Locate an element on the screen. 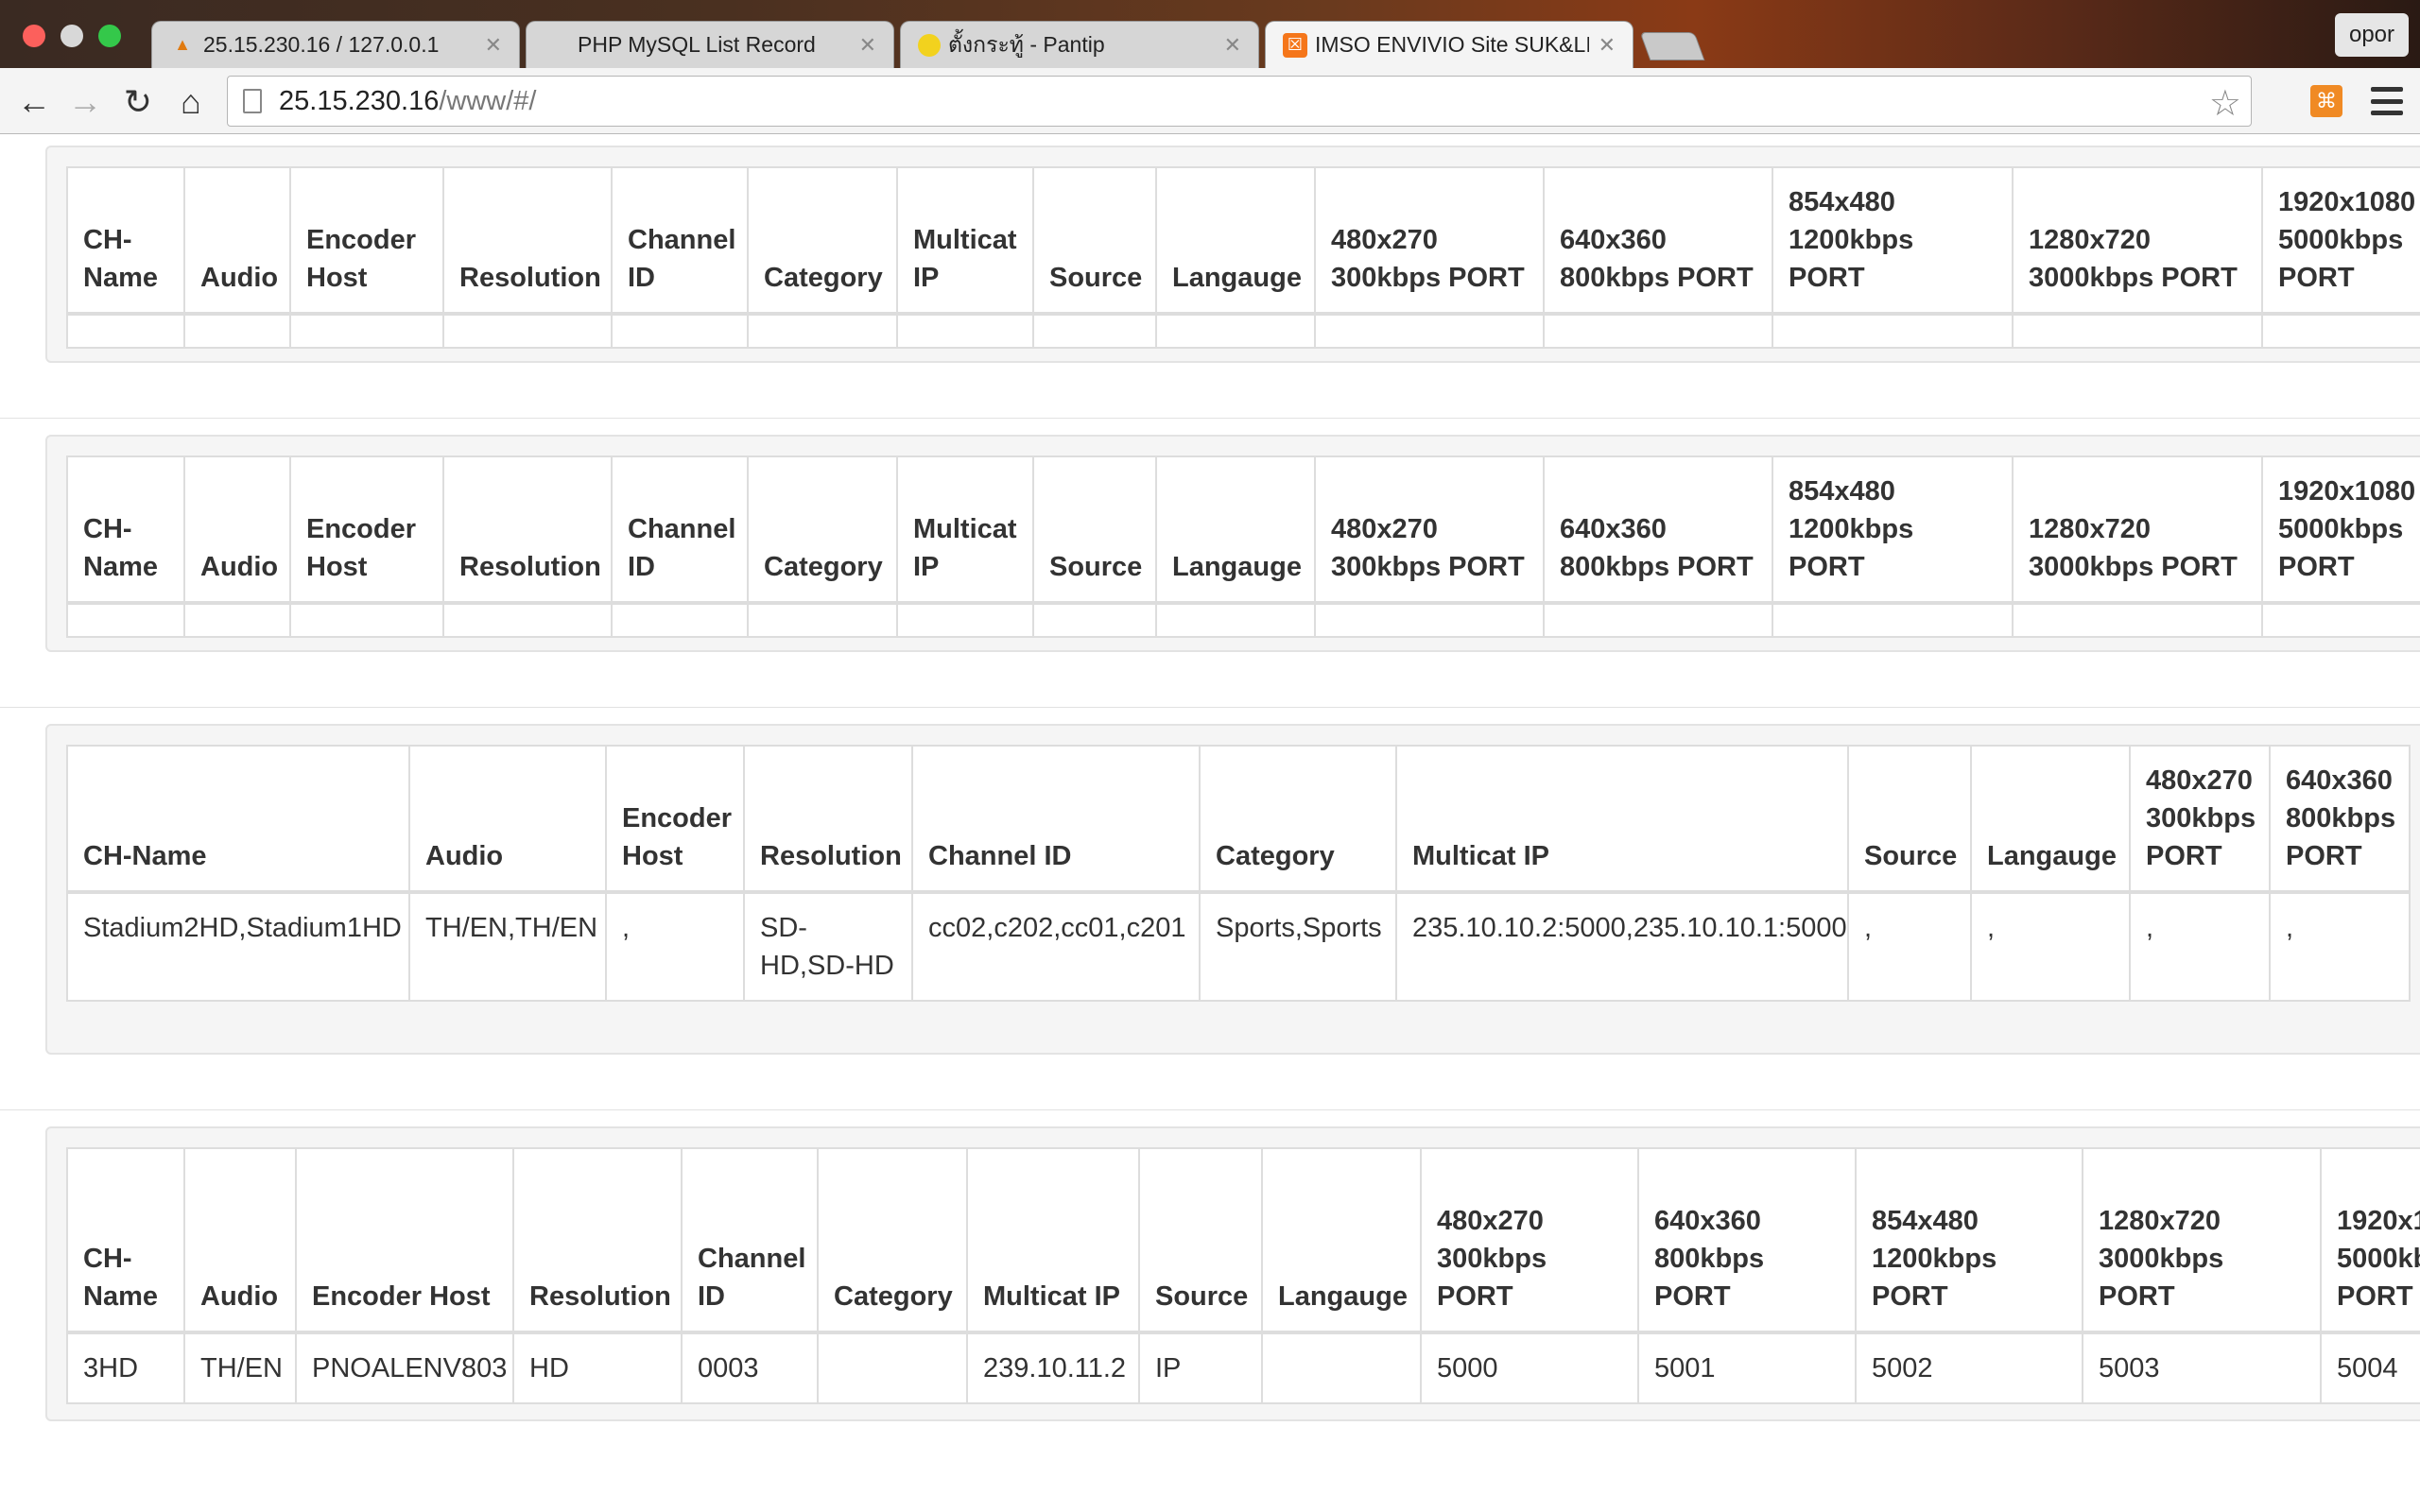  table-cell-text: SD- is located at coordinates (783, 928).